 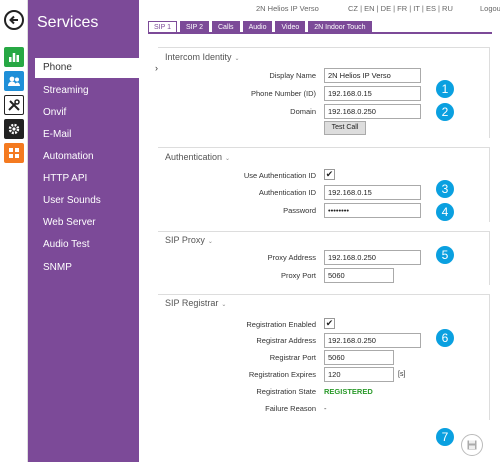 I want to click on proxy-address-field: 192.168.0.250, so click(x=372, y=257).